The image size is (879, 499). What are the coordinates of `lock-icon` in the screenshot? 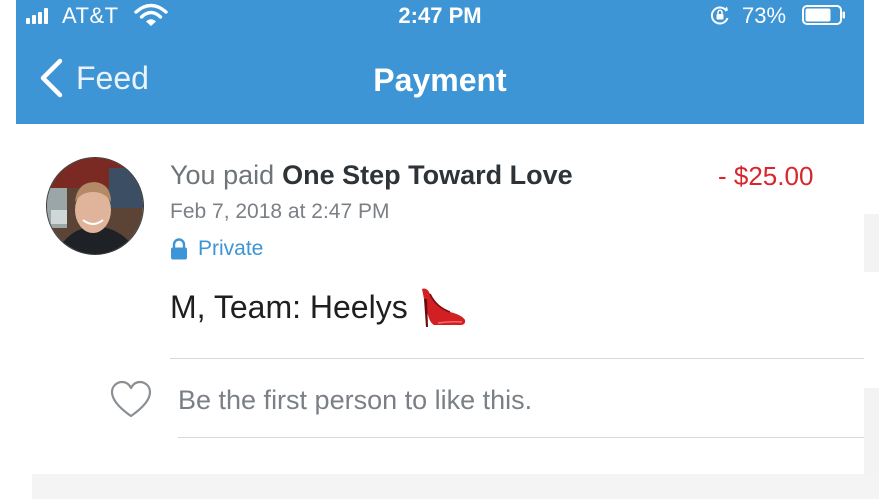 It's located at (179, 249).